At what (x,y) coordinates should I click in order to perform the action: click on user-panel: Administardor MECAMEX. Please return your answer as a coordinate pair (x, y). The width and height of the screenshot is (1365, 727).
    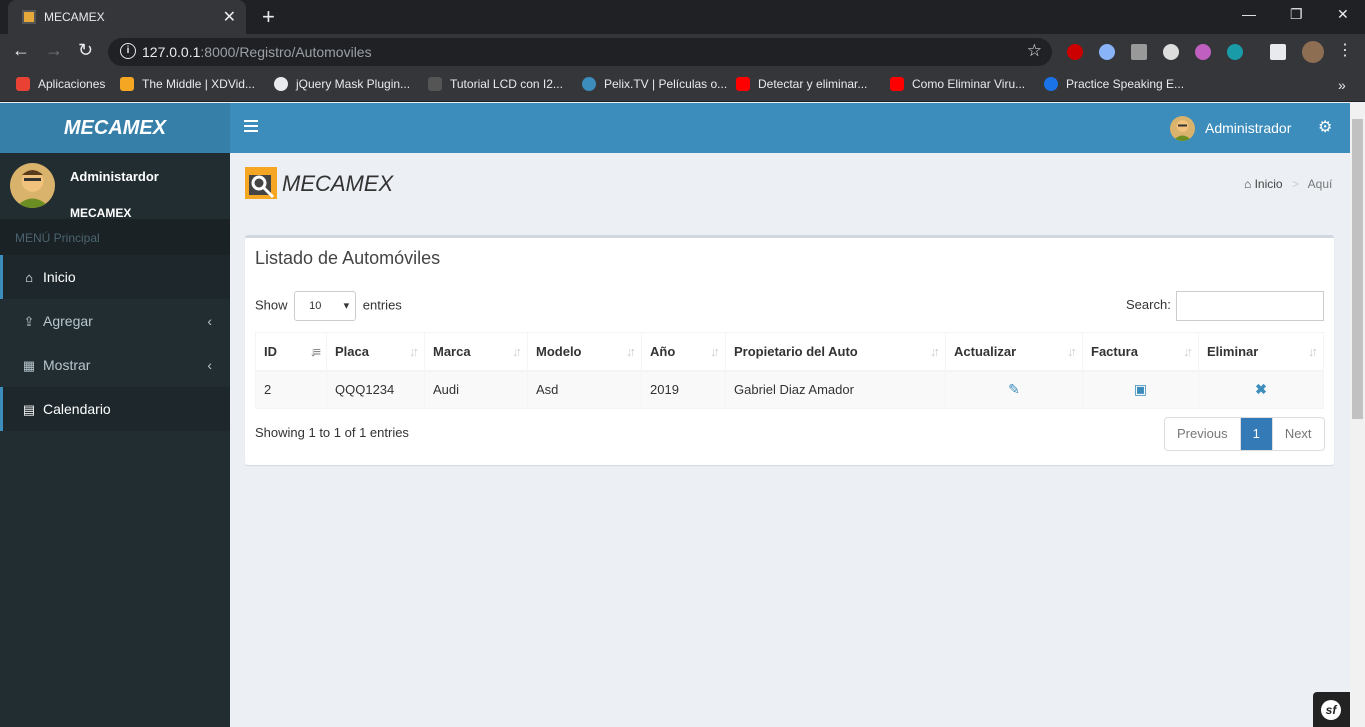
    Looking at the image, I should click on (115, 186).